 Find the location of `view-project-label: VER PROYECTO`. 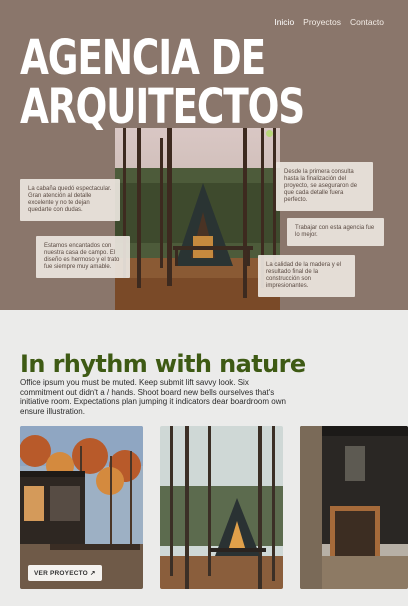

view-project-label: VER PROYECTO is located at coordinates (61, 573).